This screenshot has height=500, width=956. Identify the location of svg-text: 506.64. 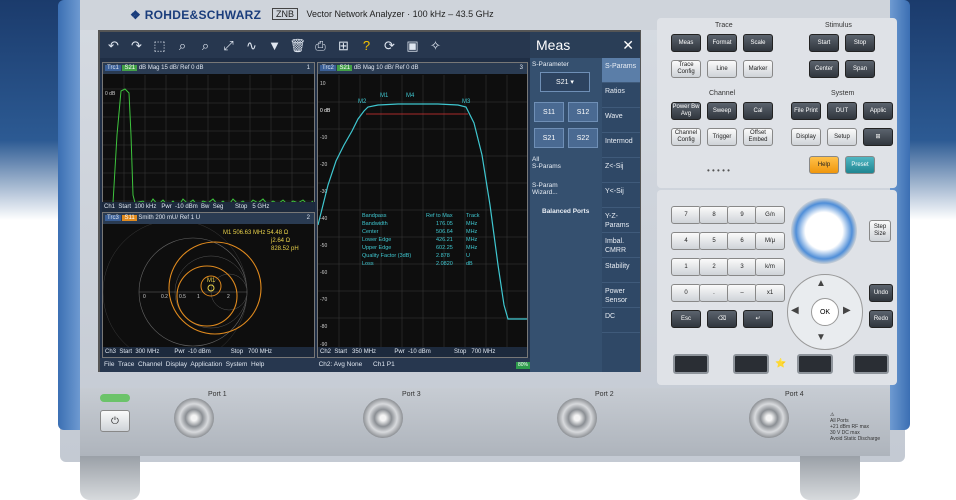
(444, 232).